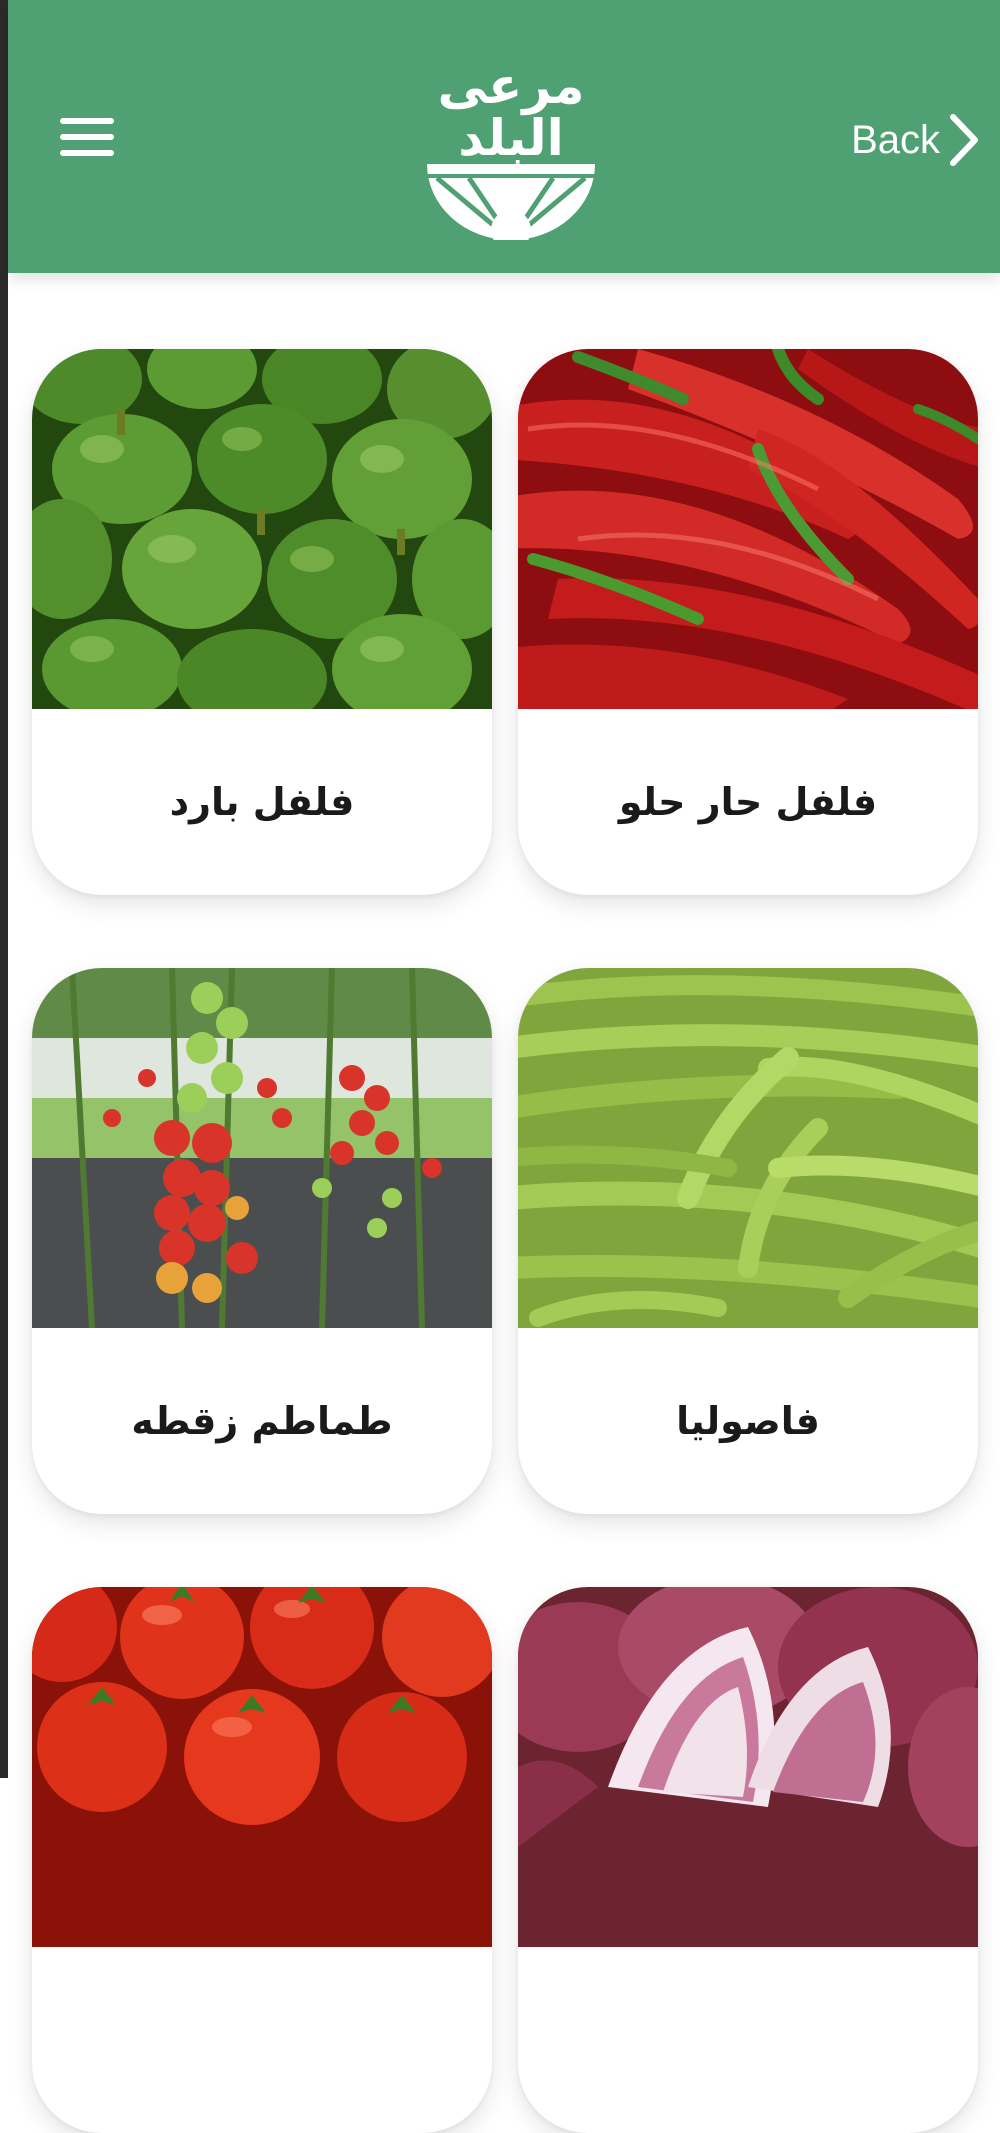 The image size is (1000, 2133). Describe the element at coordinates (748, 1767) in the screenshot. I see `red-onions-image` at that location.